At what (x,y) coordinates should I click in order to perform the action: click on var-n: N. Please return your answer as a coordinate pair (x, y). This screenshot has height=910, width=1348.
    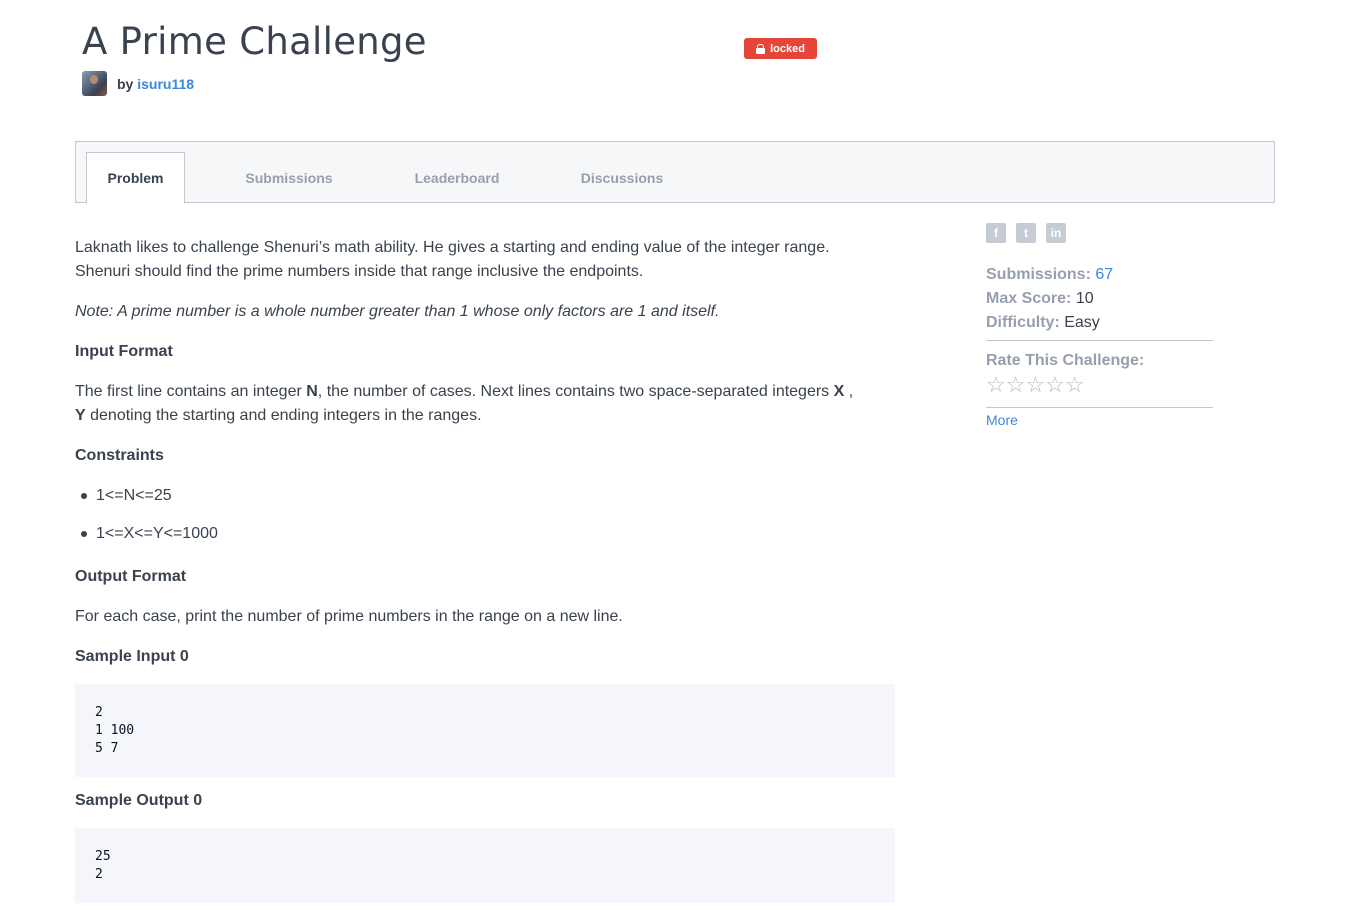
    Looking at the image, I should click on (312, 391).